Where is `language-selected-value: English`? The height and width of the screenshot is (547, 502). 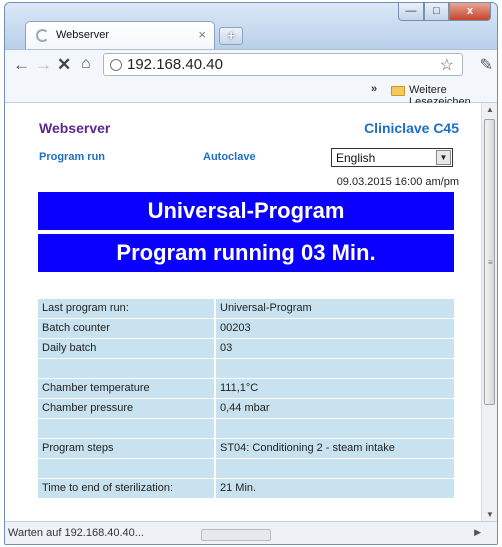
language-selected-value: English is located at coordinates (356, 158).